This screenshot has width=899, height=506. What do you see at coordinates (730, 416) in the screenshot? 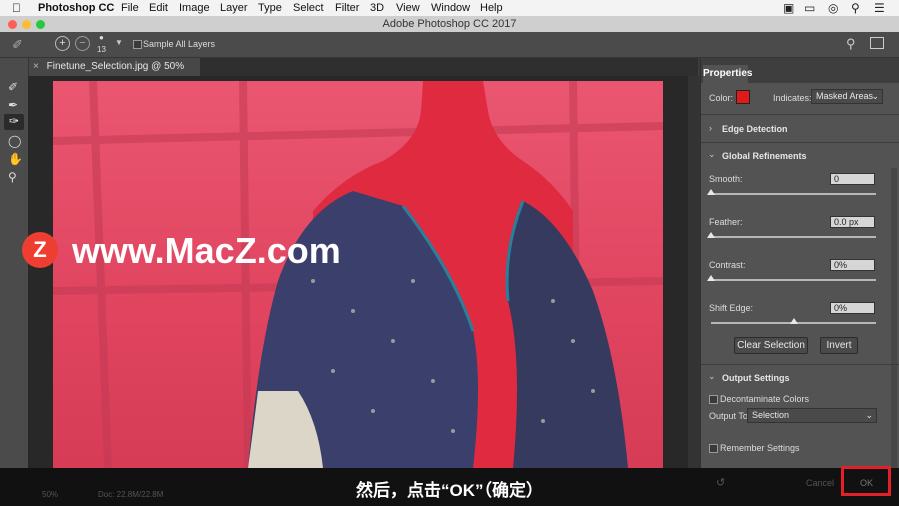
I see `output-to-label: Output To:` at bounding box center [730, 416].